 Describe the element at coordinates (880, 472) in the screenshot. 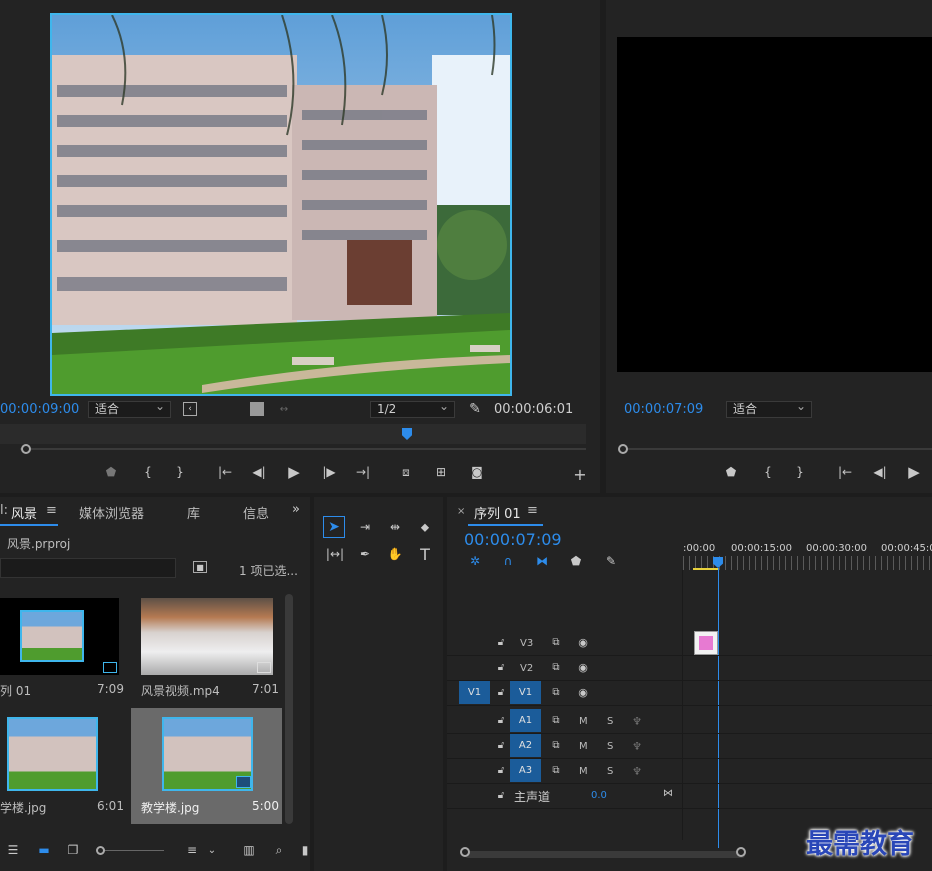

I see `program-step-back-icon: ◀|` at that location.